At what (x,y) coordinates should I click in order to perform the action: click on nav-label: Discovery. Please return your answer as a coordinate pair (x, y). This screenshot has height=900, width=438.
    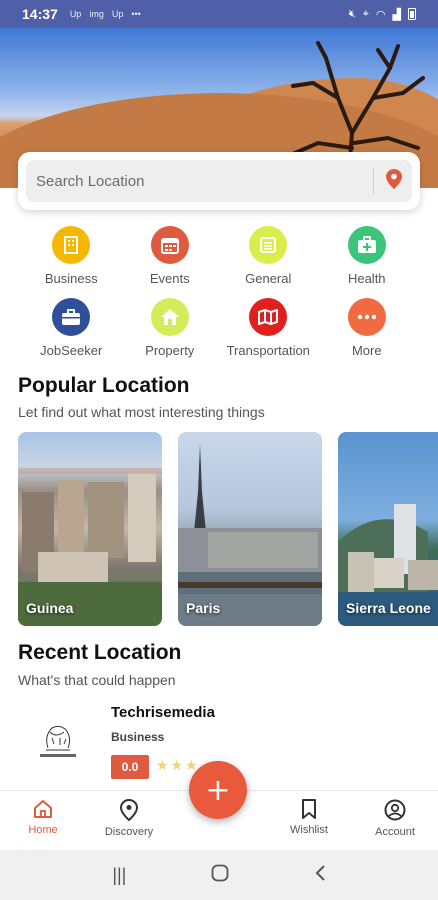
    Looking at the image, I should click on (129, 832).